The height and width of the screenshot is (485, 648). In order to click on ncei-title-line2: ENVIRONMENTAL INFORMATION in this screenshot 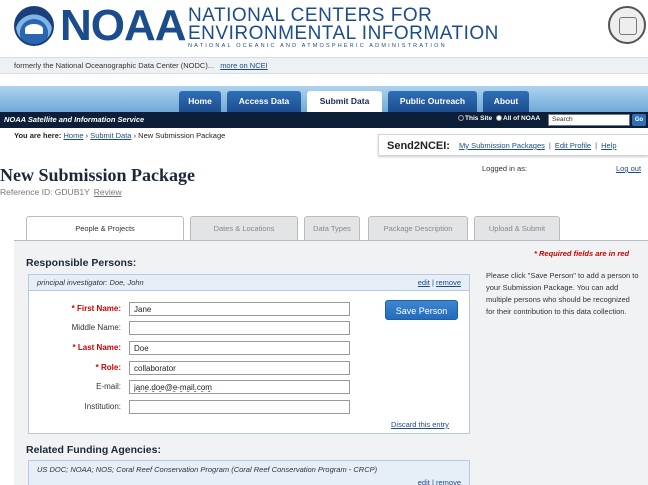, I will do `click(343, 33)`.